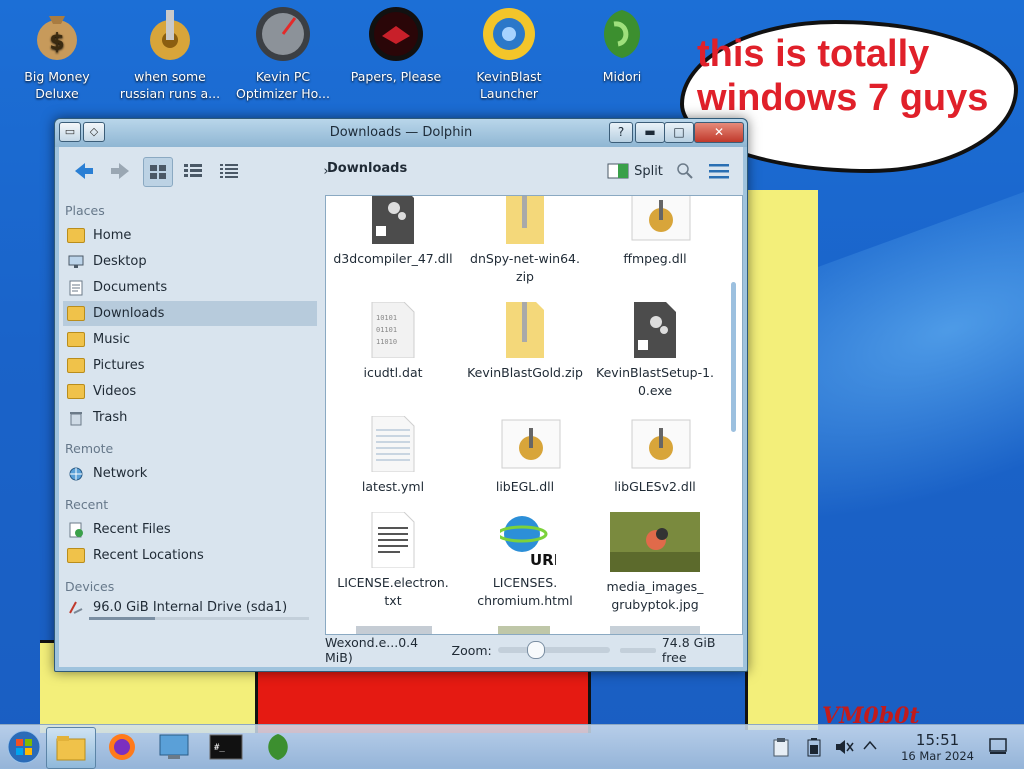  I want to click on file-name: libEGL.dll, so click(525, 486).